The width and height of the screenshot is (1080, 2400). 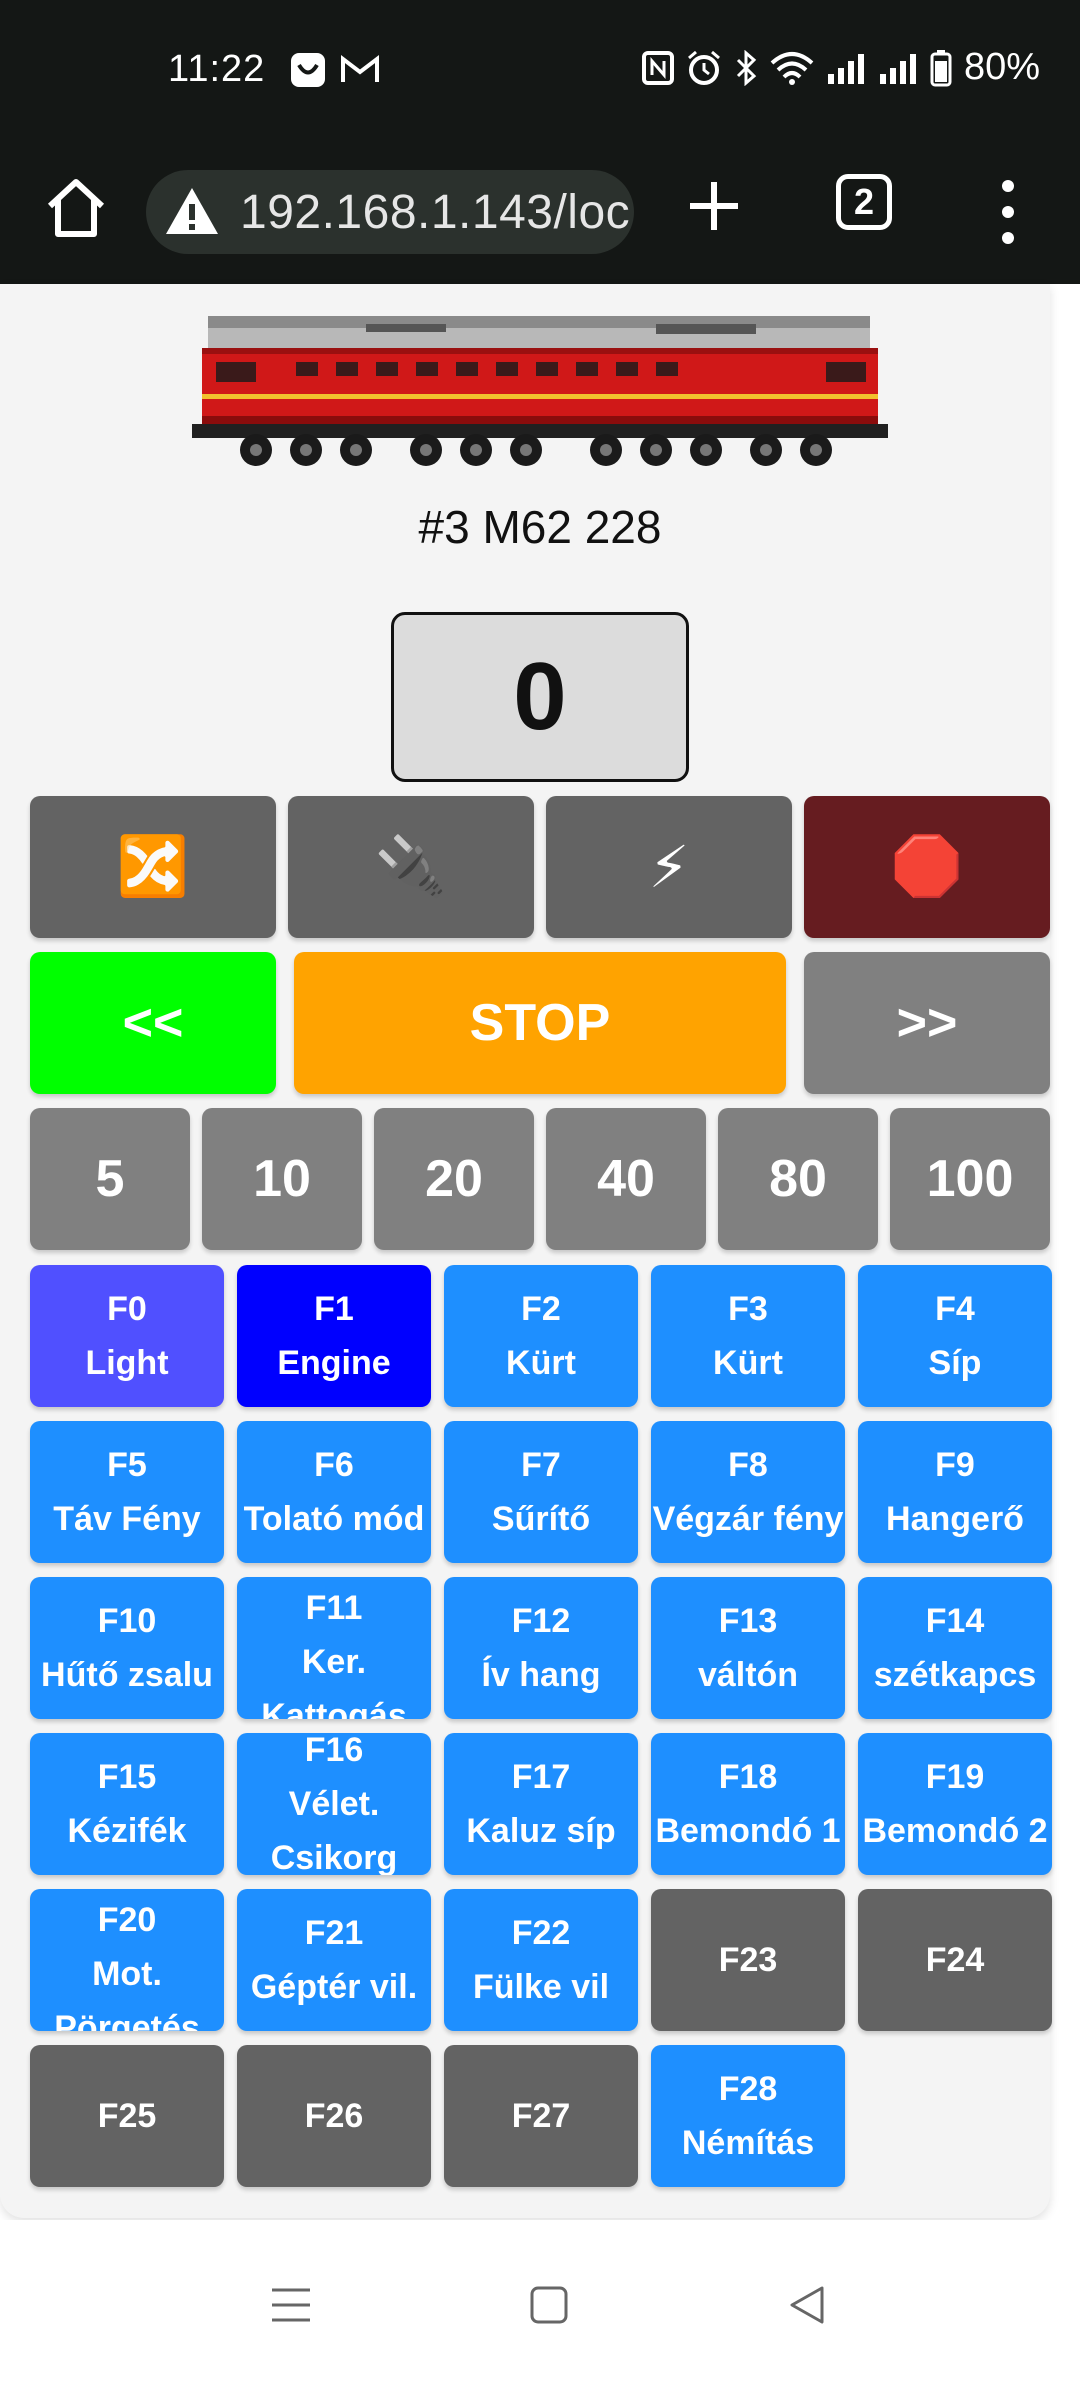 What do you see at coordinates (970, 1179) in the screenshot?
I see `speed-preset-button: 100` at bounding box center [970, 1179].